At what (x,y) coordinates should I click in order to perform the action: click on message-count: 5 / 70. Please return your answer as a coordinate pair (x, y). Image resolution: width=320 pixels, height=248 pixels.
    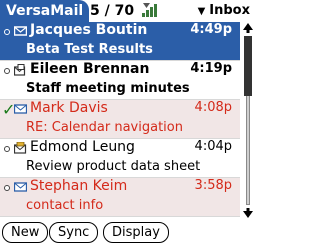
    Looking at the image, I should click on (112, 11).